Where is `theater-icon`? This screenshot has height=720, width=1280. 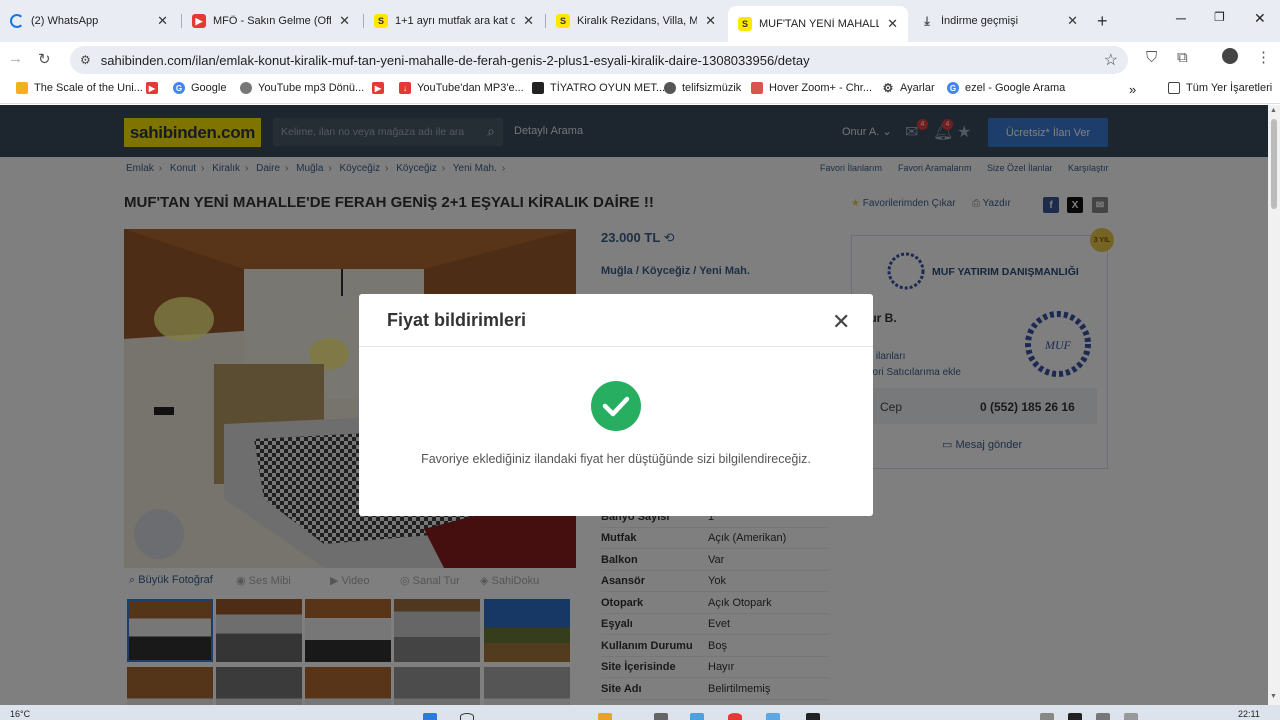 theater-icon is located at coordinates (538, 88).